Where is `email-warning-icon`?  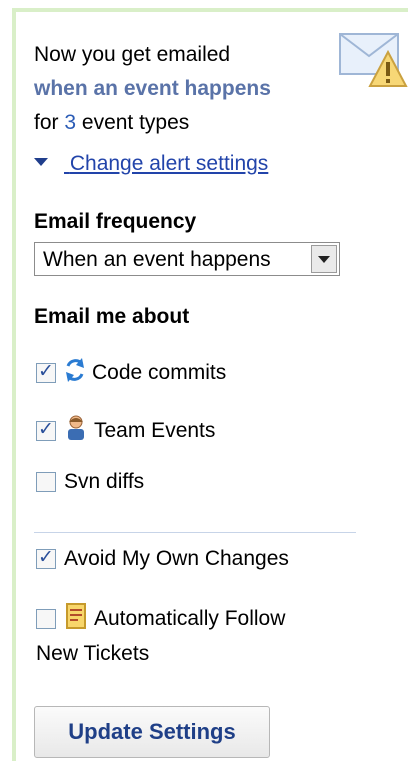
email-warning-icon is located at coordinates (373, 57).